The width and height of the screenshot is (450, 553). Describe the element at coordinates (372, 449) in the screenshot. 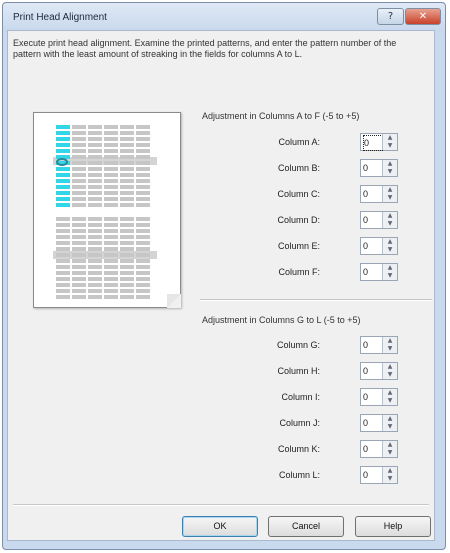

I see `column-k-field` at that location.